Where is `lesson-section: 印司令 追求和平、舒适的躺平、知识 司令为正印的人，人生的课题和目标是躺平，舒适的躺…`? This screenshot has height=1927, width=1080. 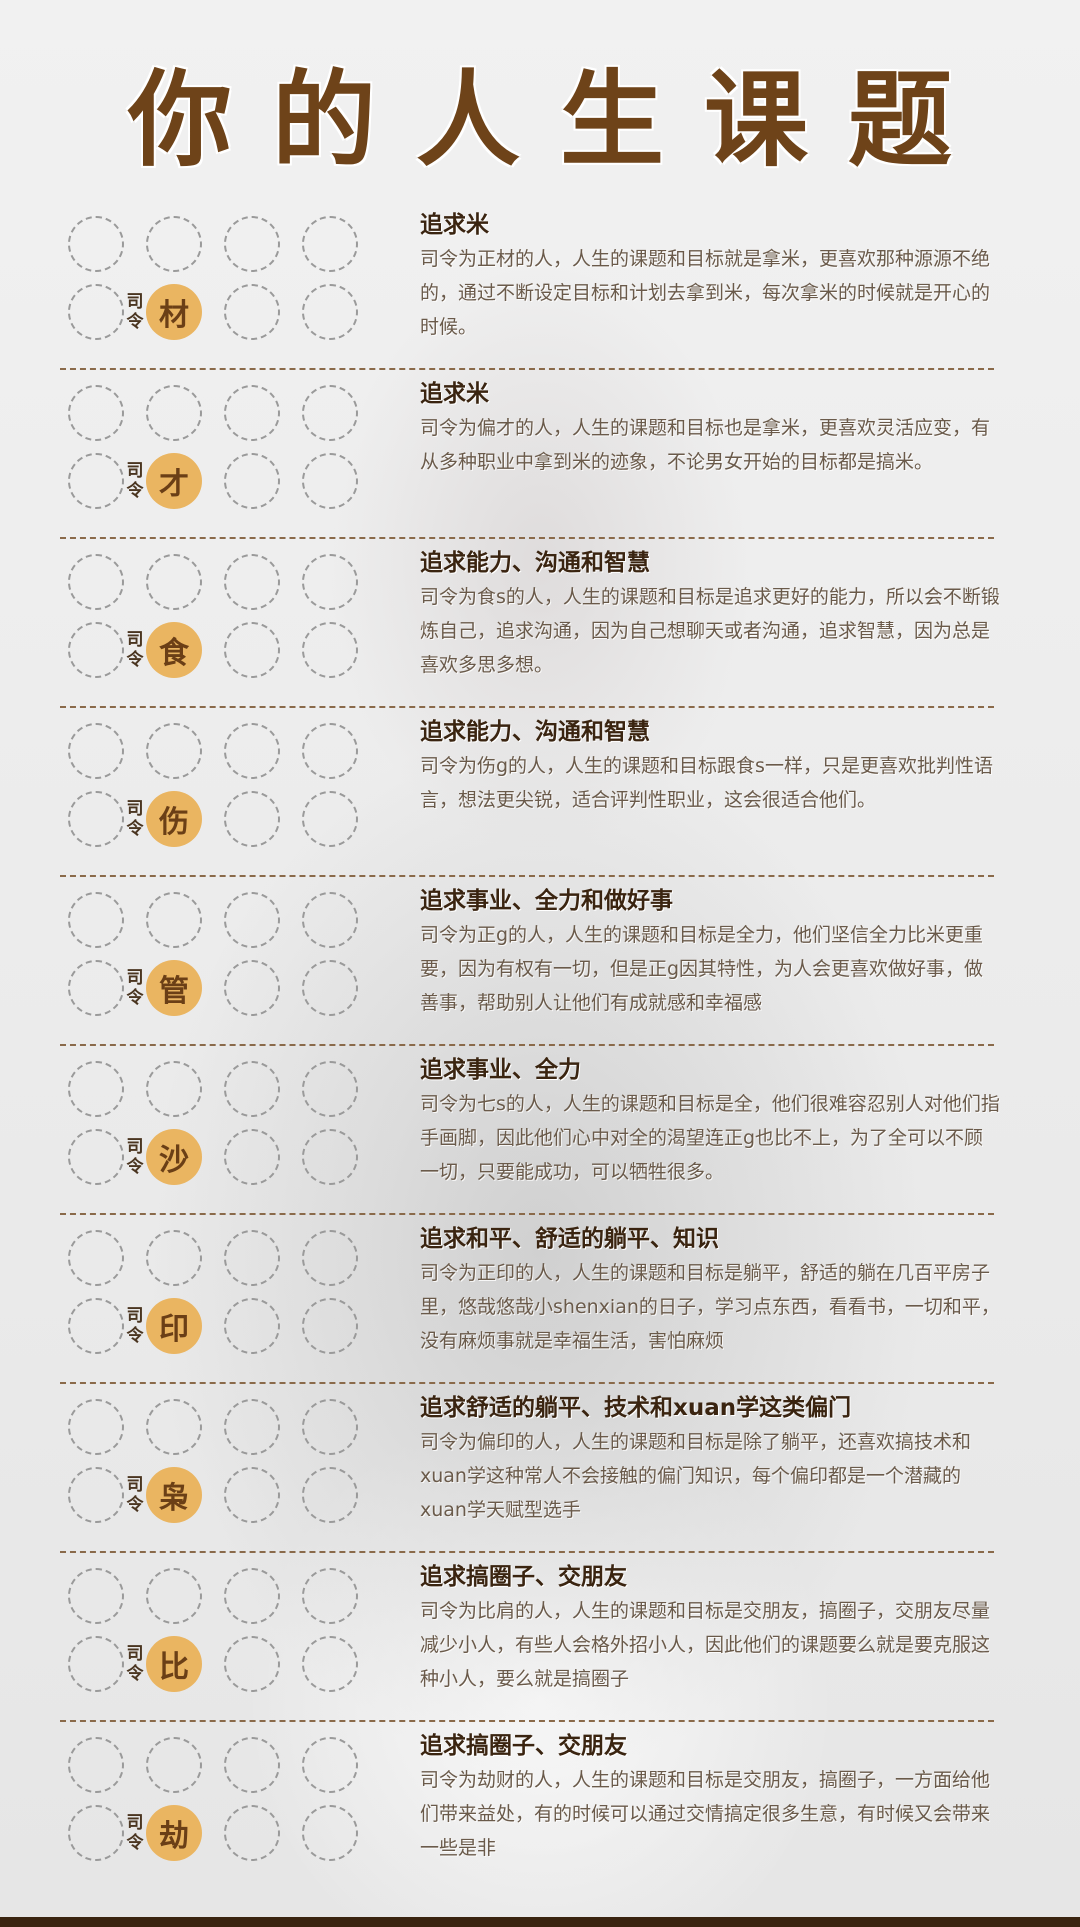
lesson-section: 印司令 追求和平、舒适的躺平、知识 司令为正印的人，人生的课题和目标是躺平，舒适的躺… is located at coordinates (530, 1299).